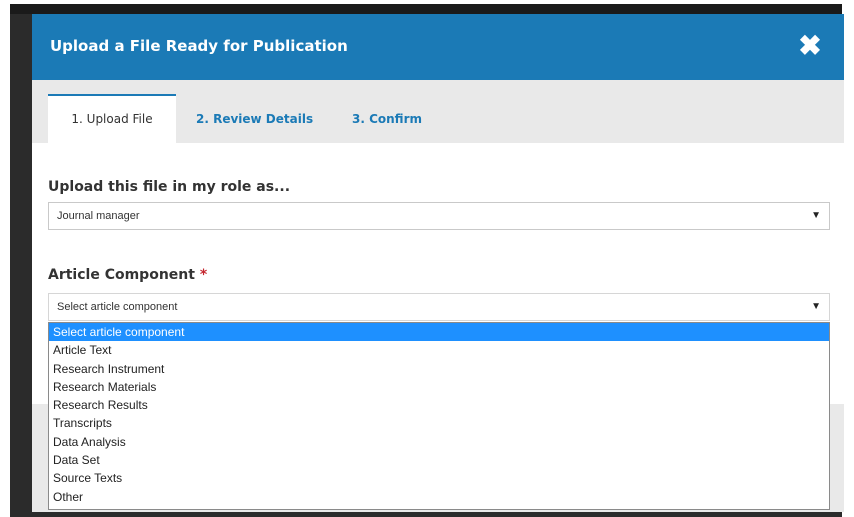  Describe the element at coordinates (439, 350) in the screenshot. I see `dropdown-option: Article Text` at that location.